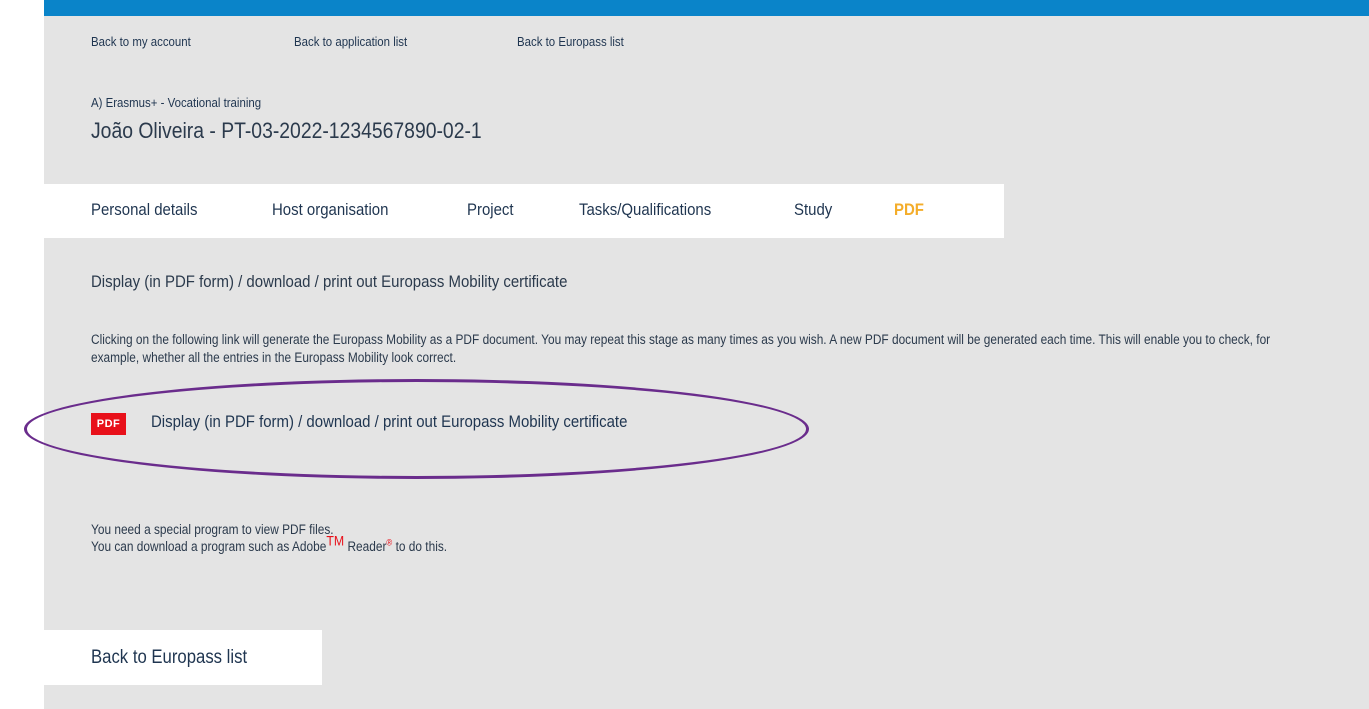  Describe the element at coordinates (490, 210) in the screenshot. I see `tab-project: Project` at that location.